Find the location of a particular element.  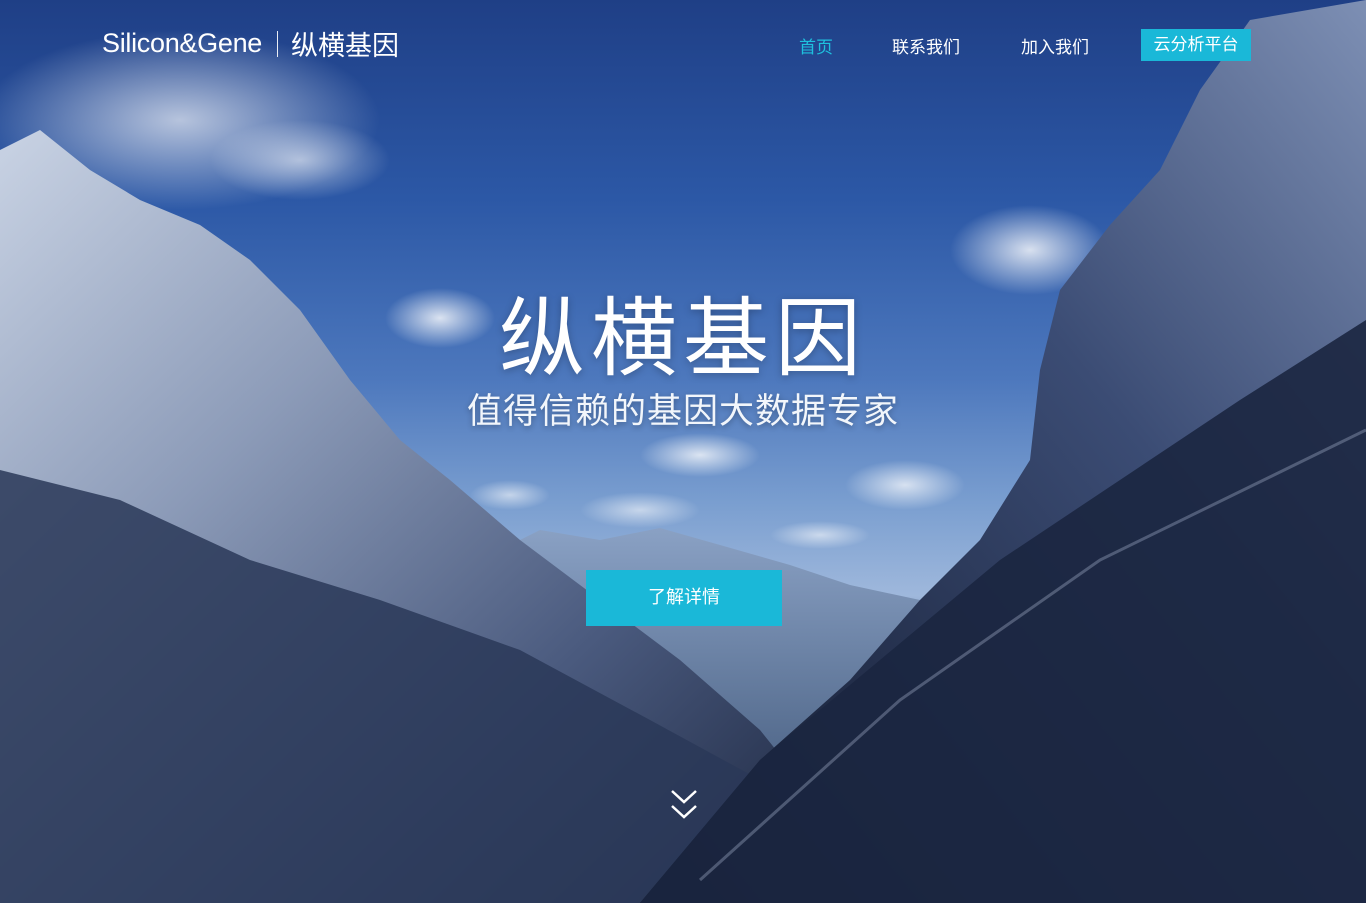

logo-divider is located at coordinates (277, 43).